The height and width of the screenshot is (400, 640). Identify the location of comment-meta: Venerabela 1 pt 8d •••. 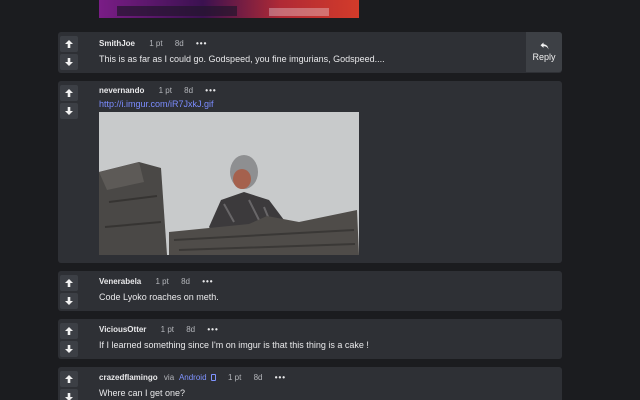
(310, 282).